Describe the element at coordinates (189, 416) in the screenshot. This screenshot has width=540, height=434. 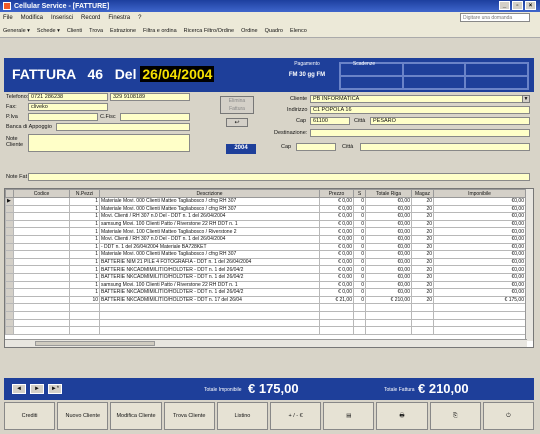
I see `trova-cliente-button: Trova Cliente` at that location.